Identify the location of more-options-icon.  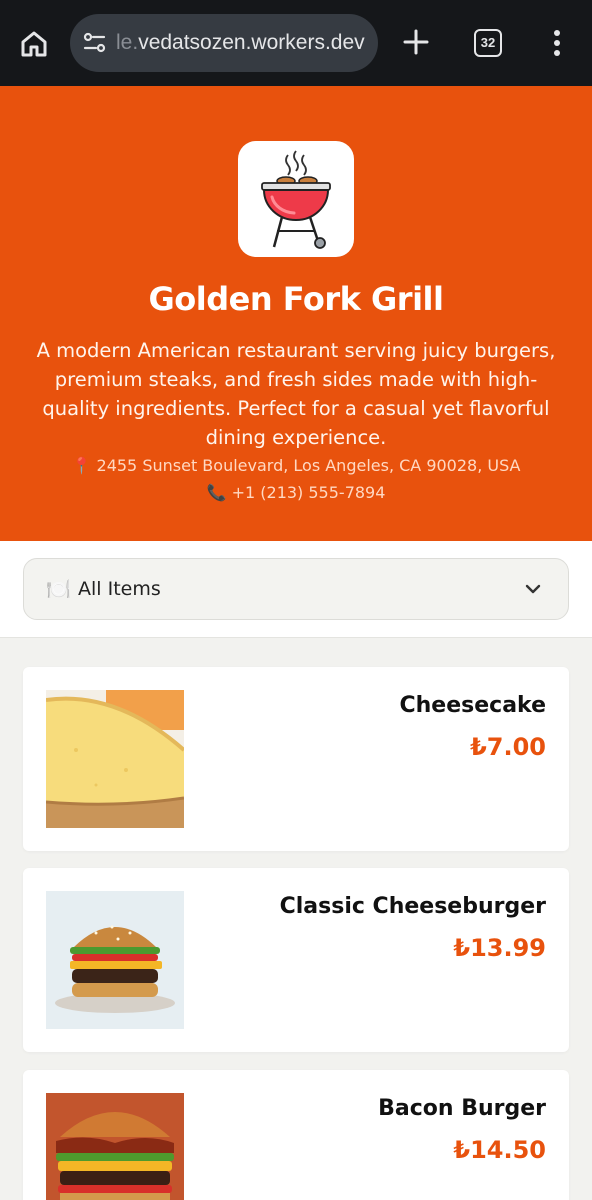
(557, 43).